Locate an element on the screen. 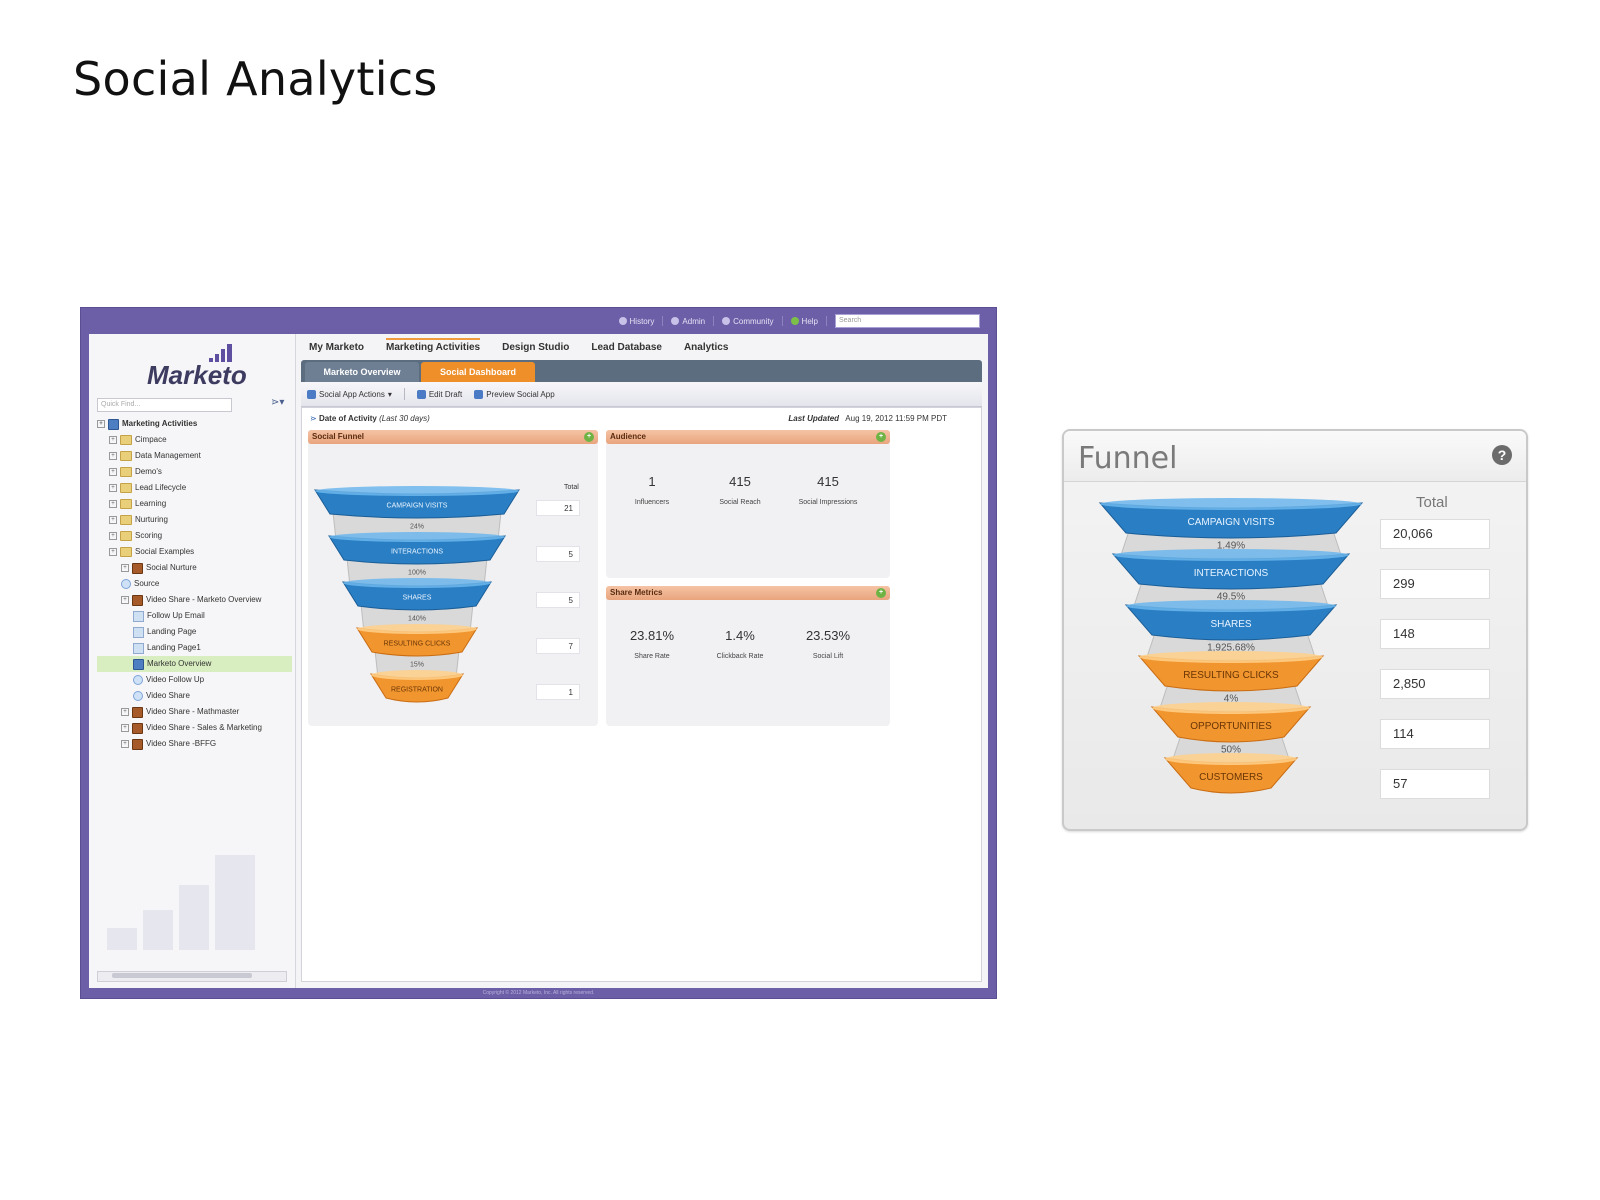 The height and width of the screenshot is (1200, 1600). history-link: History is located at coordinates (636, 321).